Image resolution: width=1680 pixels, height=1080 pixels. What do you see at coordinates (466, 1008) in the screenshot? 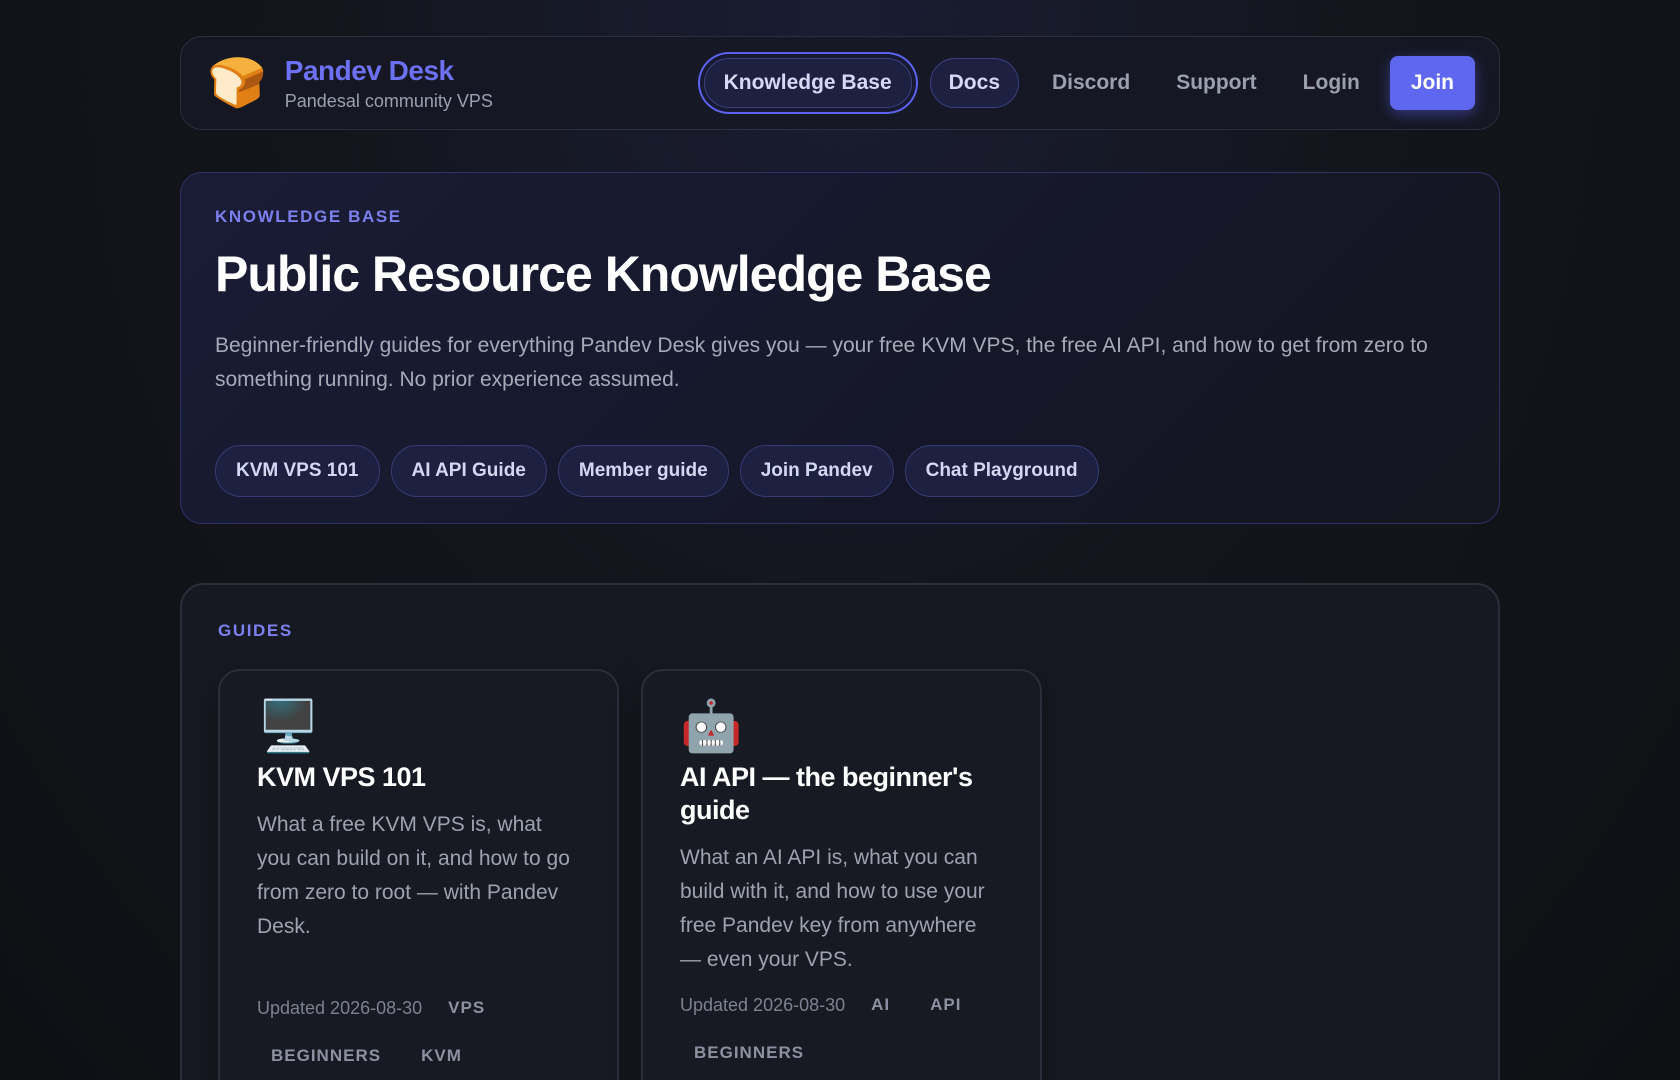
I see `tag-vps: VPS` at bounding box center [466, 1008].